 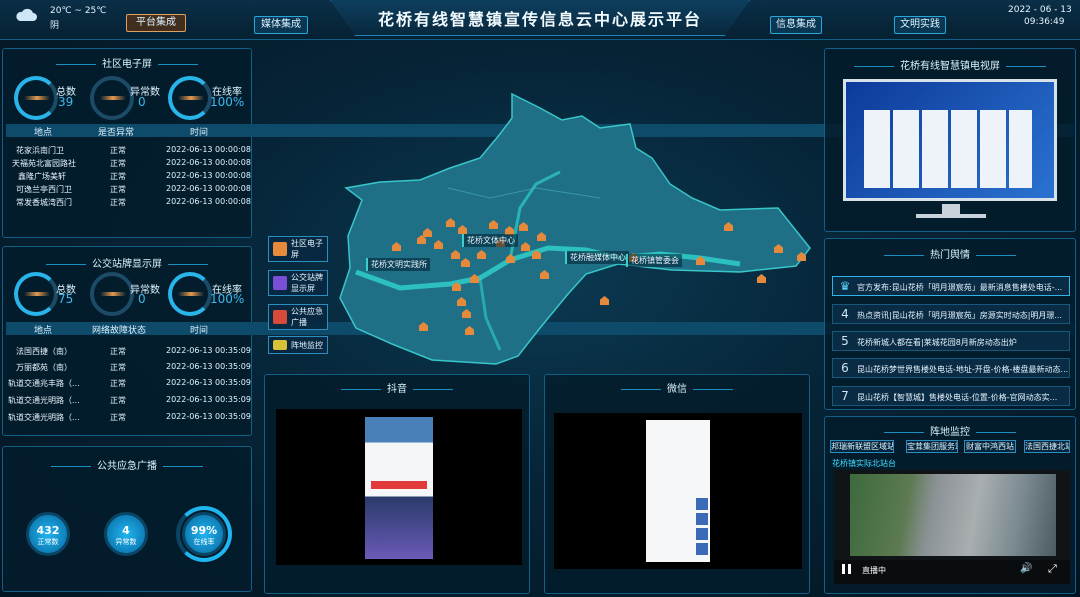 What do you see at coordinates (156, 23) in the screenshot?
I see `nav-platform: 平台集成` at bounding box center [156, 23].